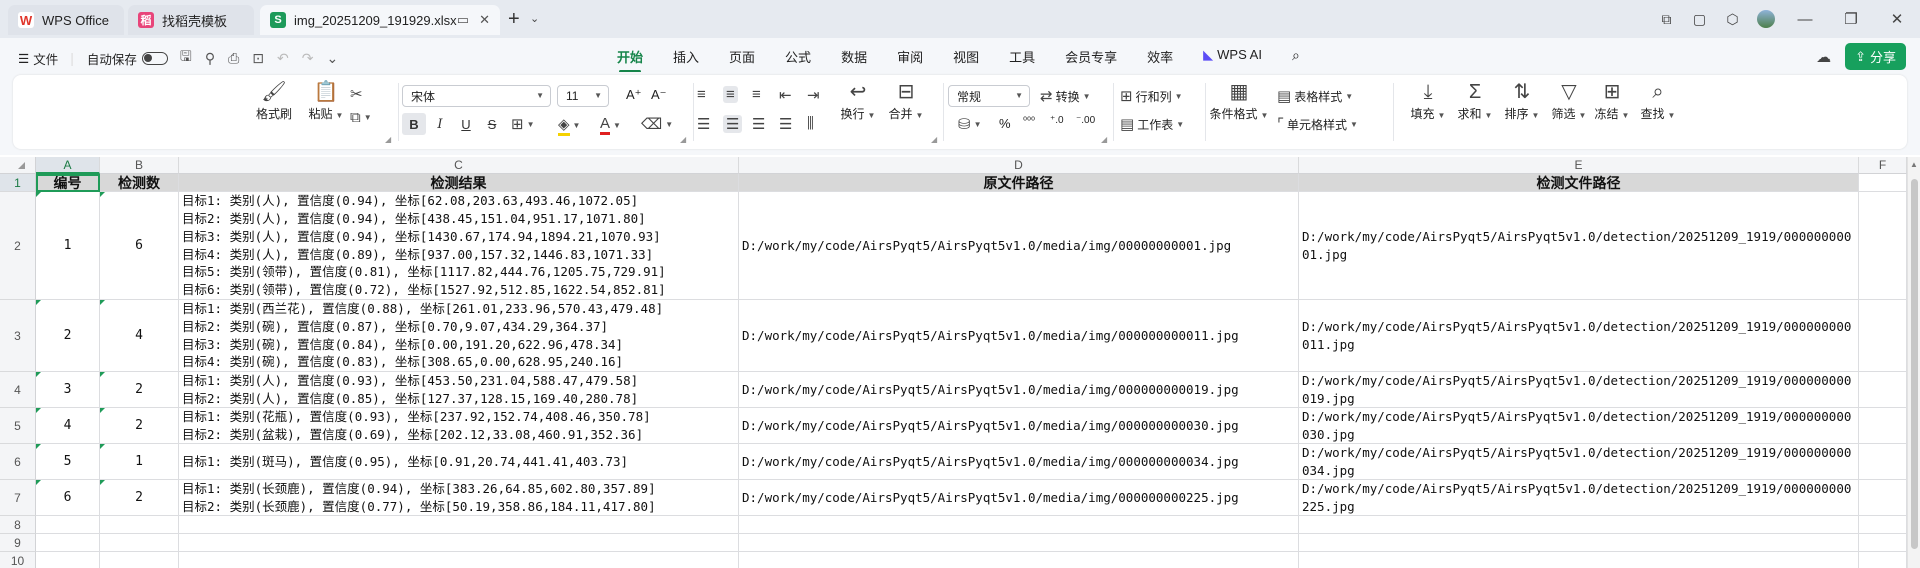  Describe the element at coordinates (308, 58) in the screenshot. I see `redo-icon: ↷` at that location.